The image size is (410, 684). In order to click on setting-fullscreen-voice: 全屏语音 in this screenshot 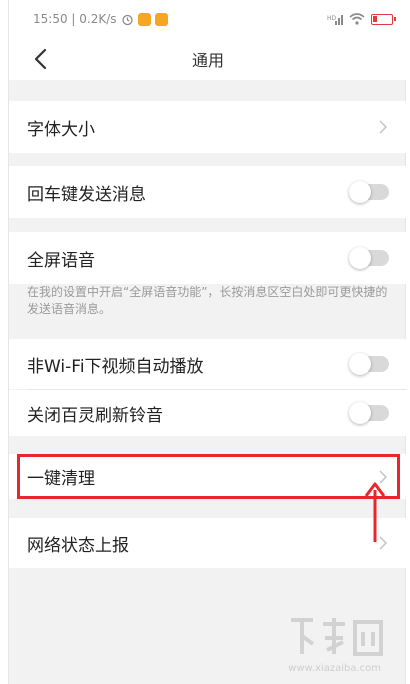, I will do `click(208, 258)`.